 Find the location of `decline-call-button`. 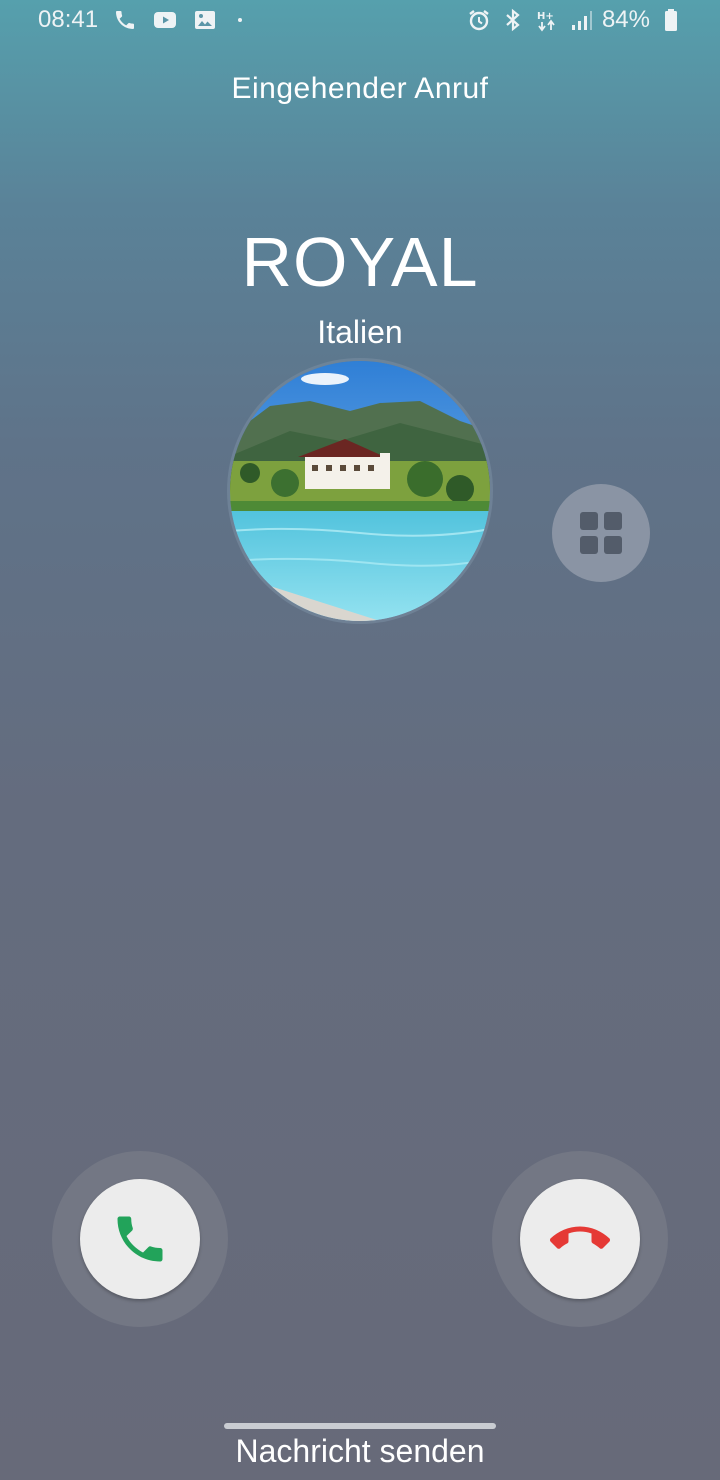

decline-call-button is located at coordinates (580, 1239).